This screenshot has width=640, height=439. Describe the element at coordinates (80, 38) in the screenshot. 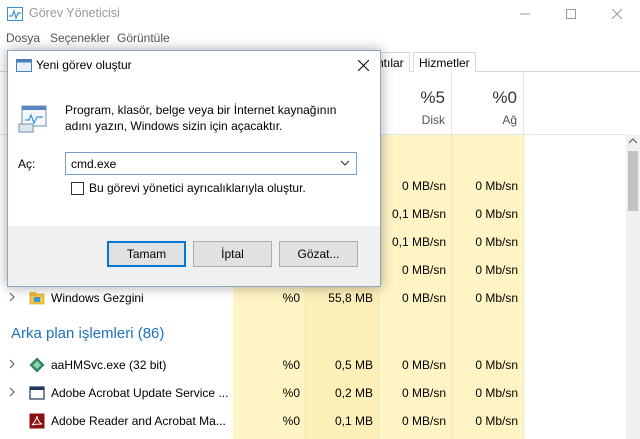

I see `menu-options: Seçenekler` at that location.